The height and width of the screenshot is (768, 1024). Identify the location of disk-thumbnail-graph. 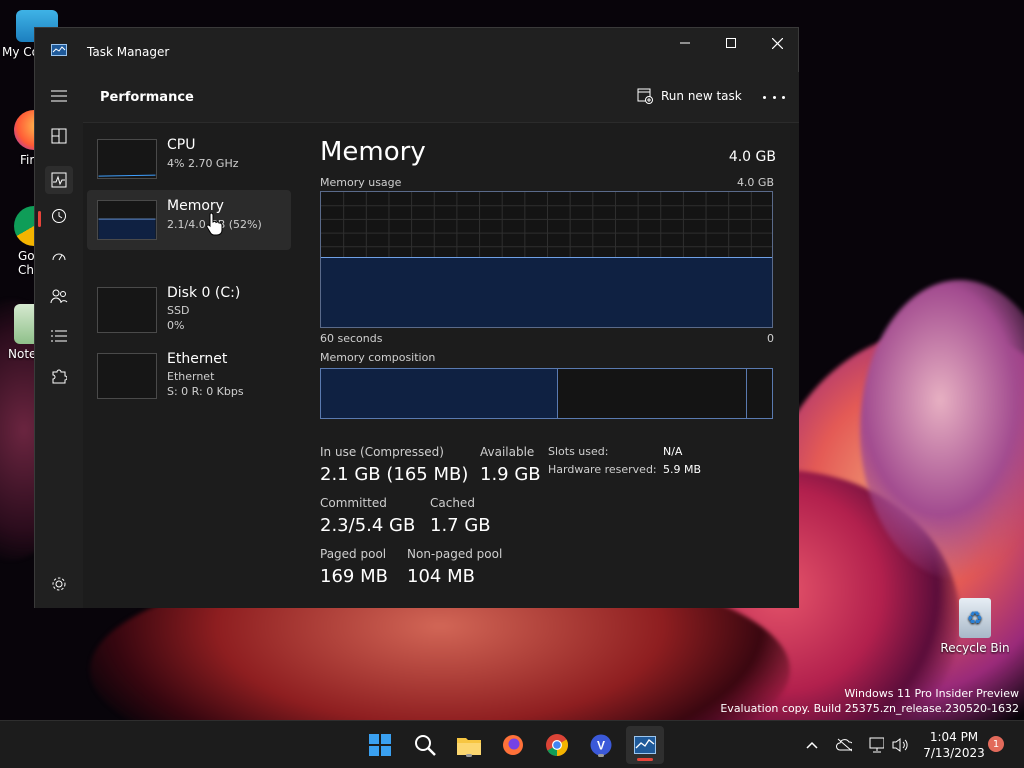
(127, 310).